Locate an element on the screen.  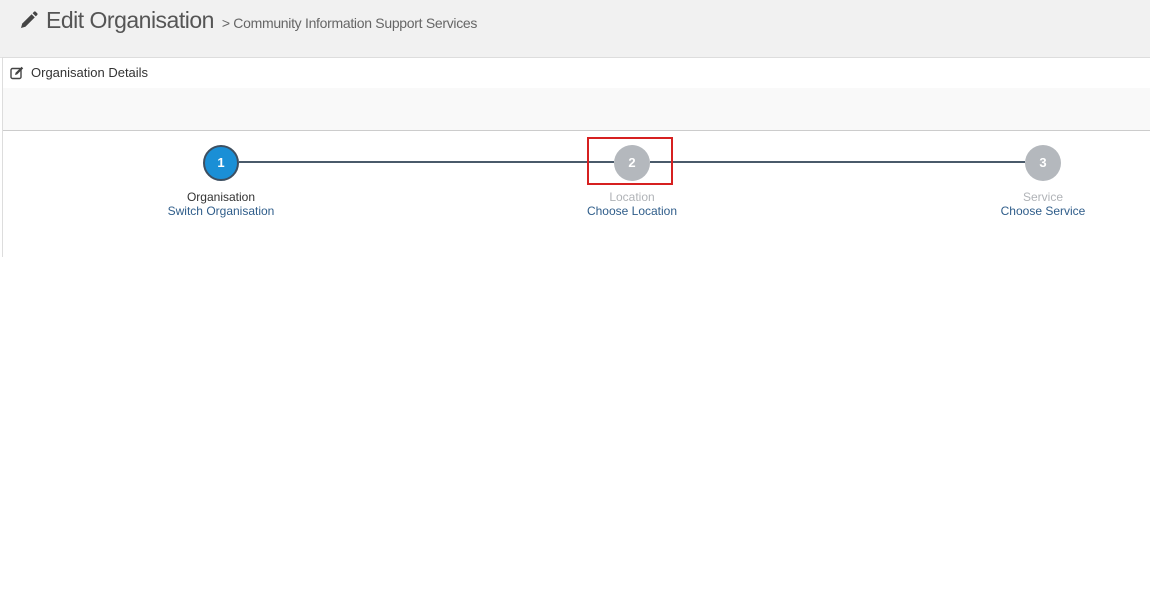
panel-heading: Organisation Details is located at coordinates (576, 73).